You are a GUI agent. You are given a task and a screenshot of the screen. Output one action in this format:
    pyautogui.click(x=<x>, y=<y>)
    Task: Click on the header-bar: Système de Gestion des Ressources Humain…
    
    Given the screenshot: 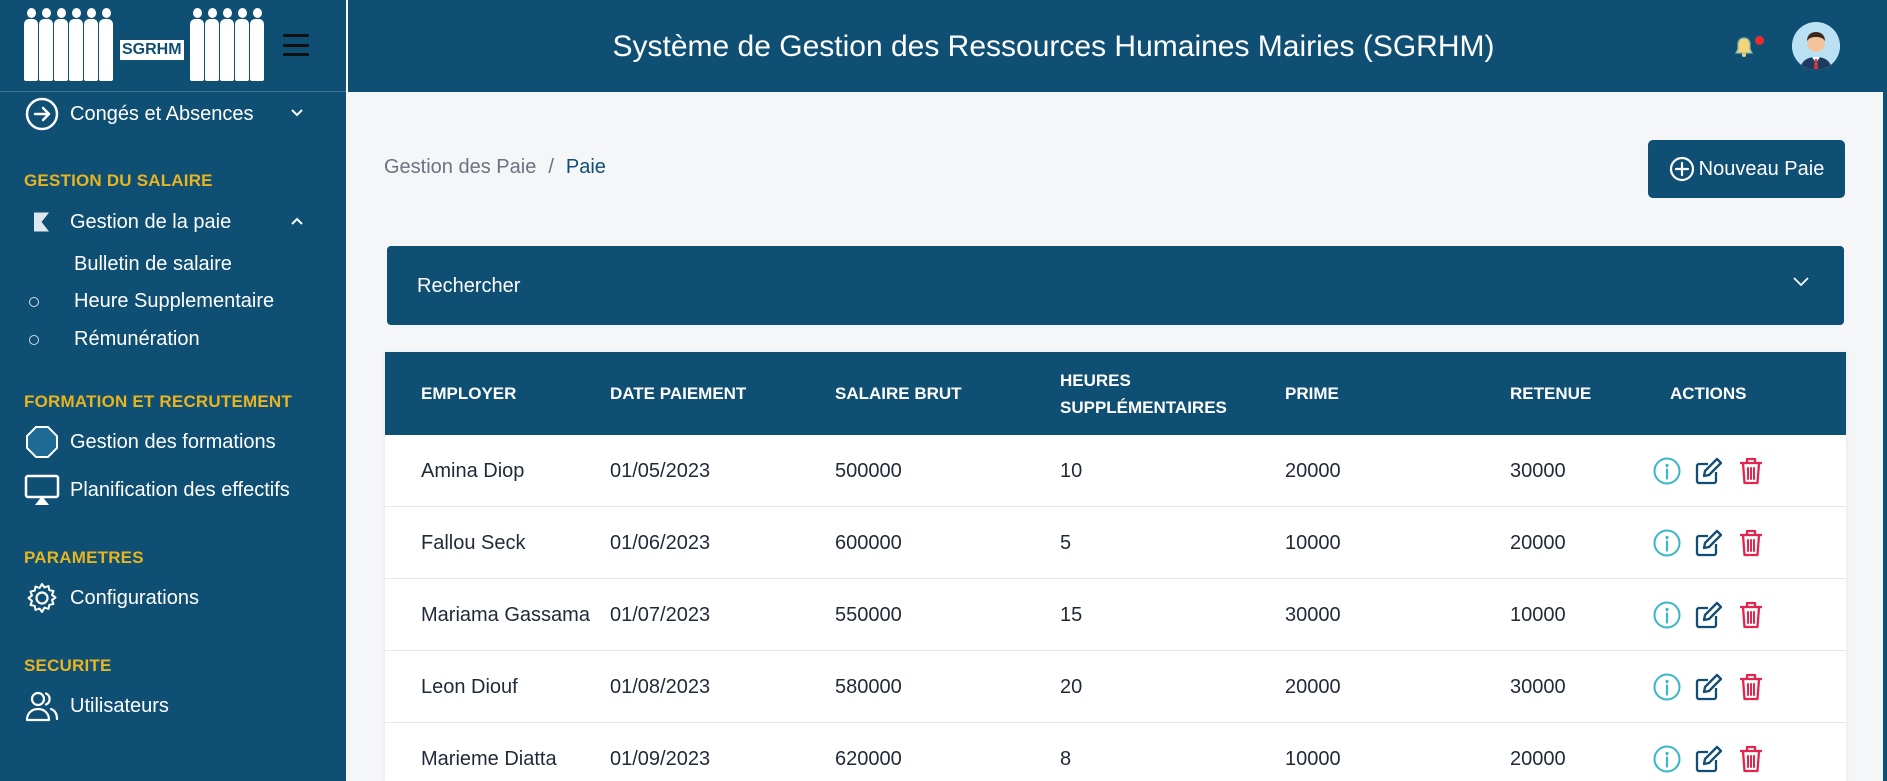 What is the action you would take?
    pyautogui.click(x=1116, y=46)
    